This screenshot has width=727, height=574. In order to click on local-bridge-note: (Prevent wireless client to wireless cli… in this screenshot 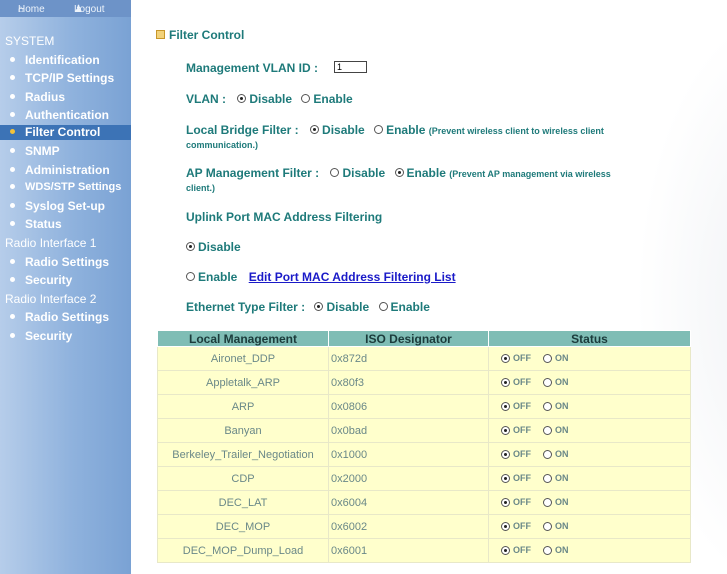, I will do `click(516, 131)`.